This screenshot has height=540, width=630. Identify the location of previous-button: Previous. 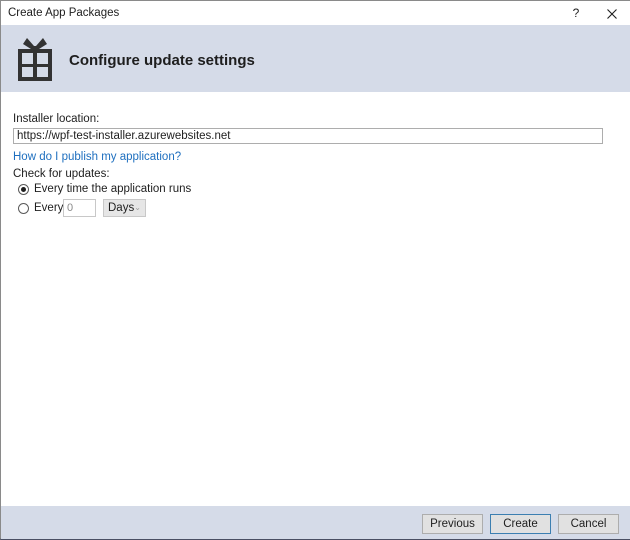
(452, 524).